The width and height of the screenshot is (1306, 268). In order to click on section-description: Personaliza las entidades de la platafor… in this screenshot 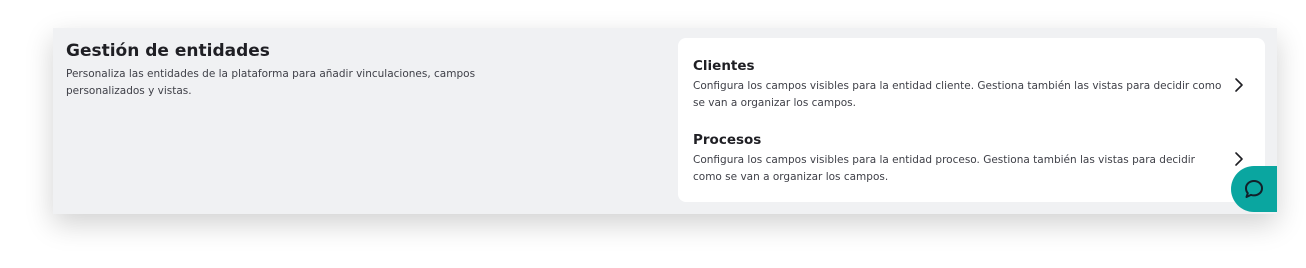, I will do `click(271, 82)`.